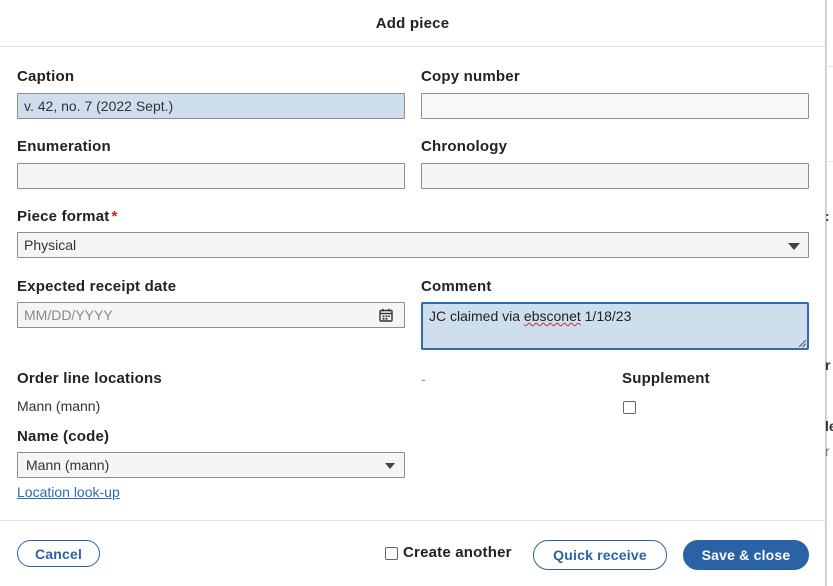  I want to click on caption-input: v. 42, no. 7 (2022 Sept.), so click(211, 106).